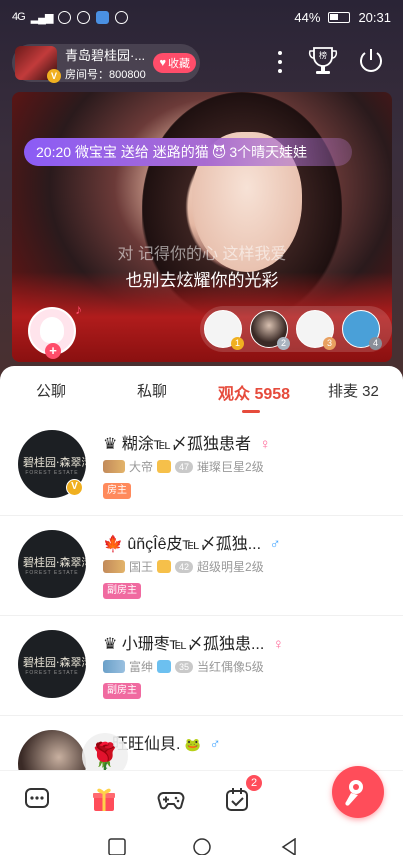  What do you see at coordinates (19, 17) in the screenshot?
I see `network-label: 4G` at bounding box center [19, 17].